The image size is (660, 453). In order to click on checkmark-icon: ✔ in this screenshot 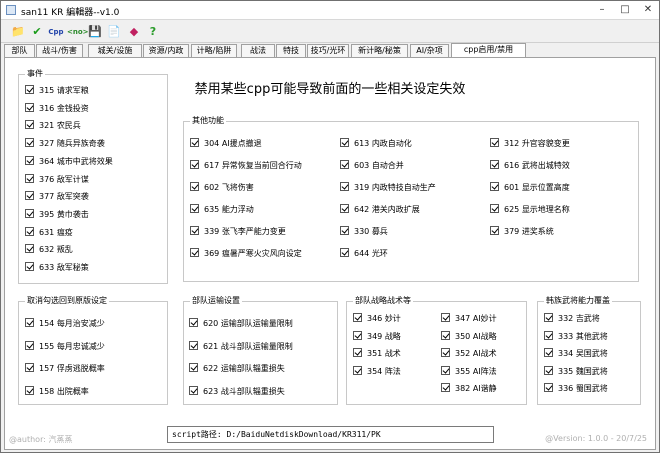, I will do `click(37, 32)`.